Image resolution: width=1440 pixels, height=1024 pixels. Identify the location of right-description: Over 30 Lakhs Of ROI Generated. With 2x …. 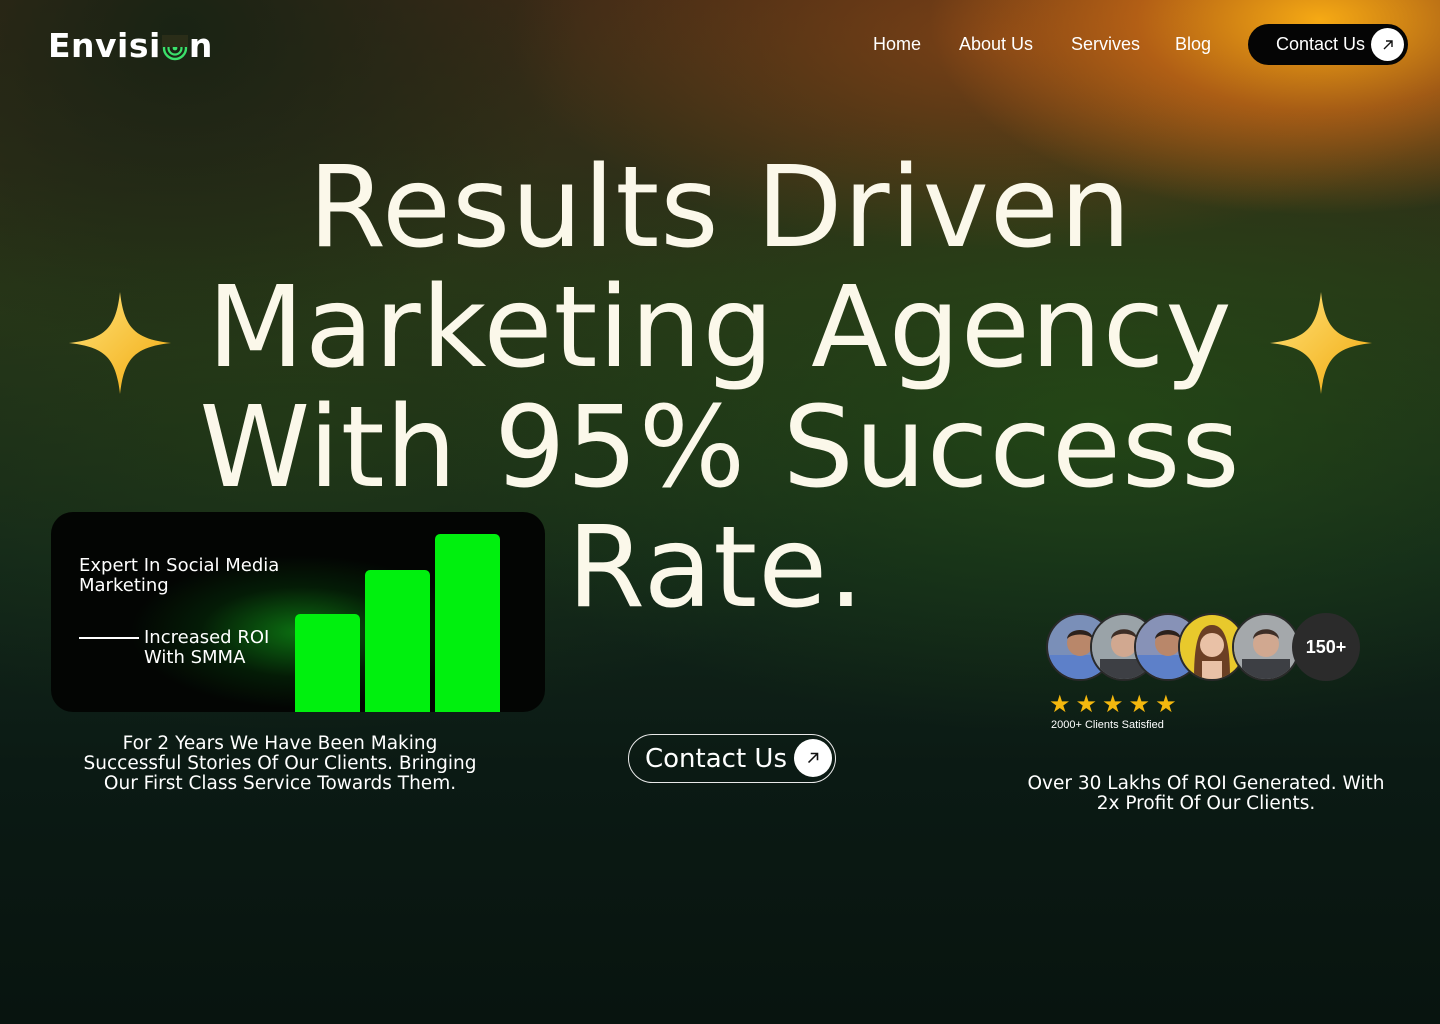
(1206, 793).